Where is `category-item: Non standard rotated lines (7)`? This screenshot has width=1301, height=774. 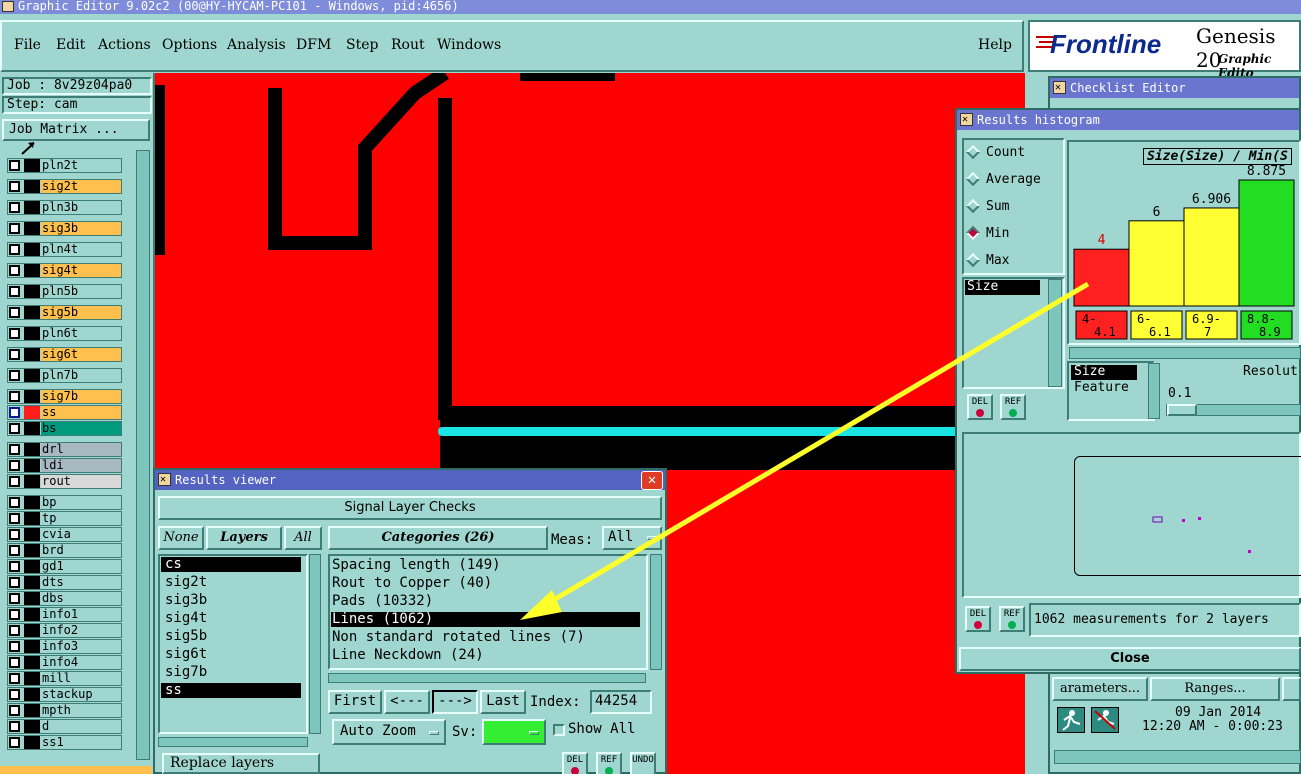
category-item: Non standard rotated lines (7) is located at coordinates (485, 637).